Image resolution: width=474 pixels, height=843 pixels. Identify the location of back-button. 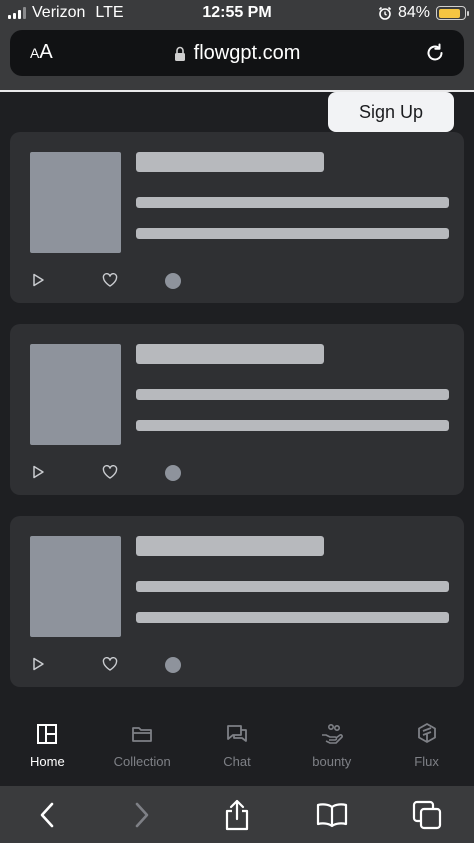
(47, 815).